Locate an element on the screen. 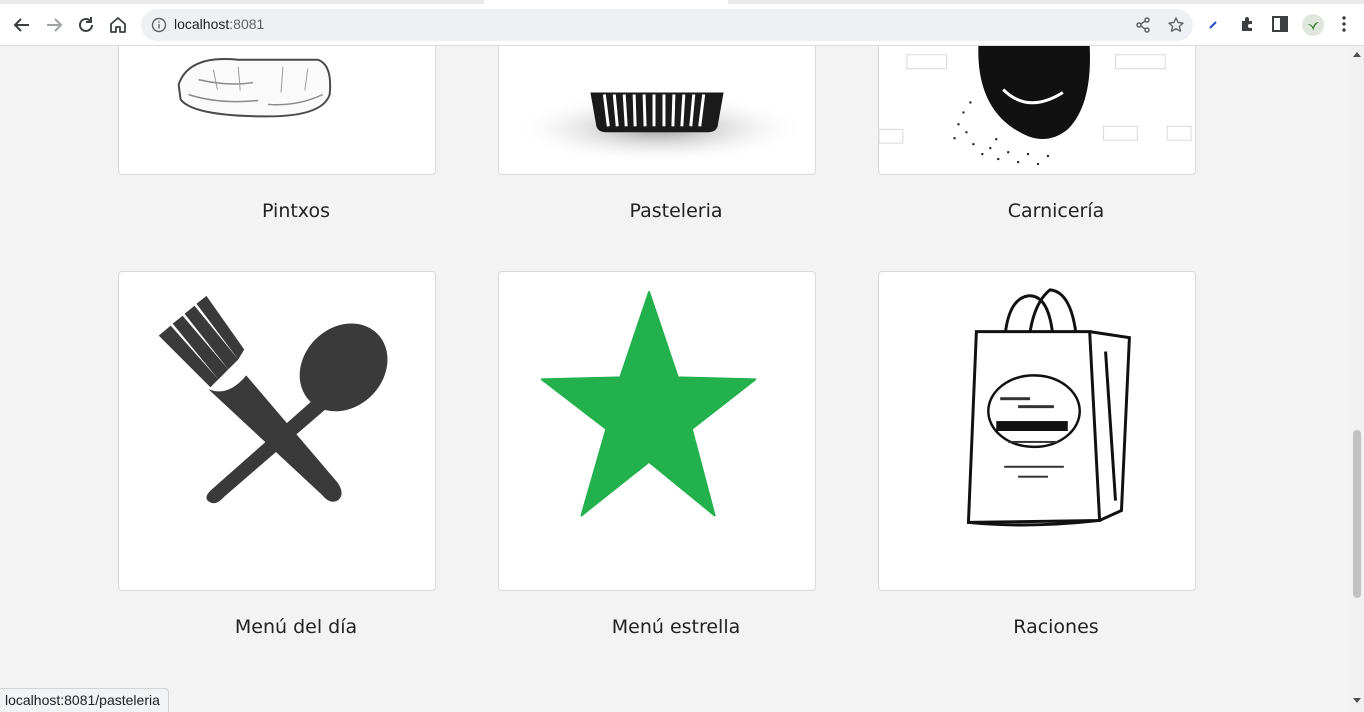 Image resolution: width=1364 pixels, height=712 pixels. tab-strip-edge is located at coordinates (682, 2).